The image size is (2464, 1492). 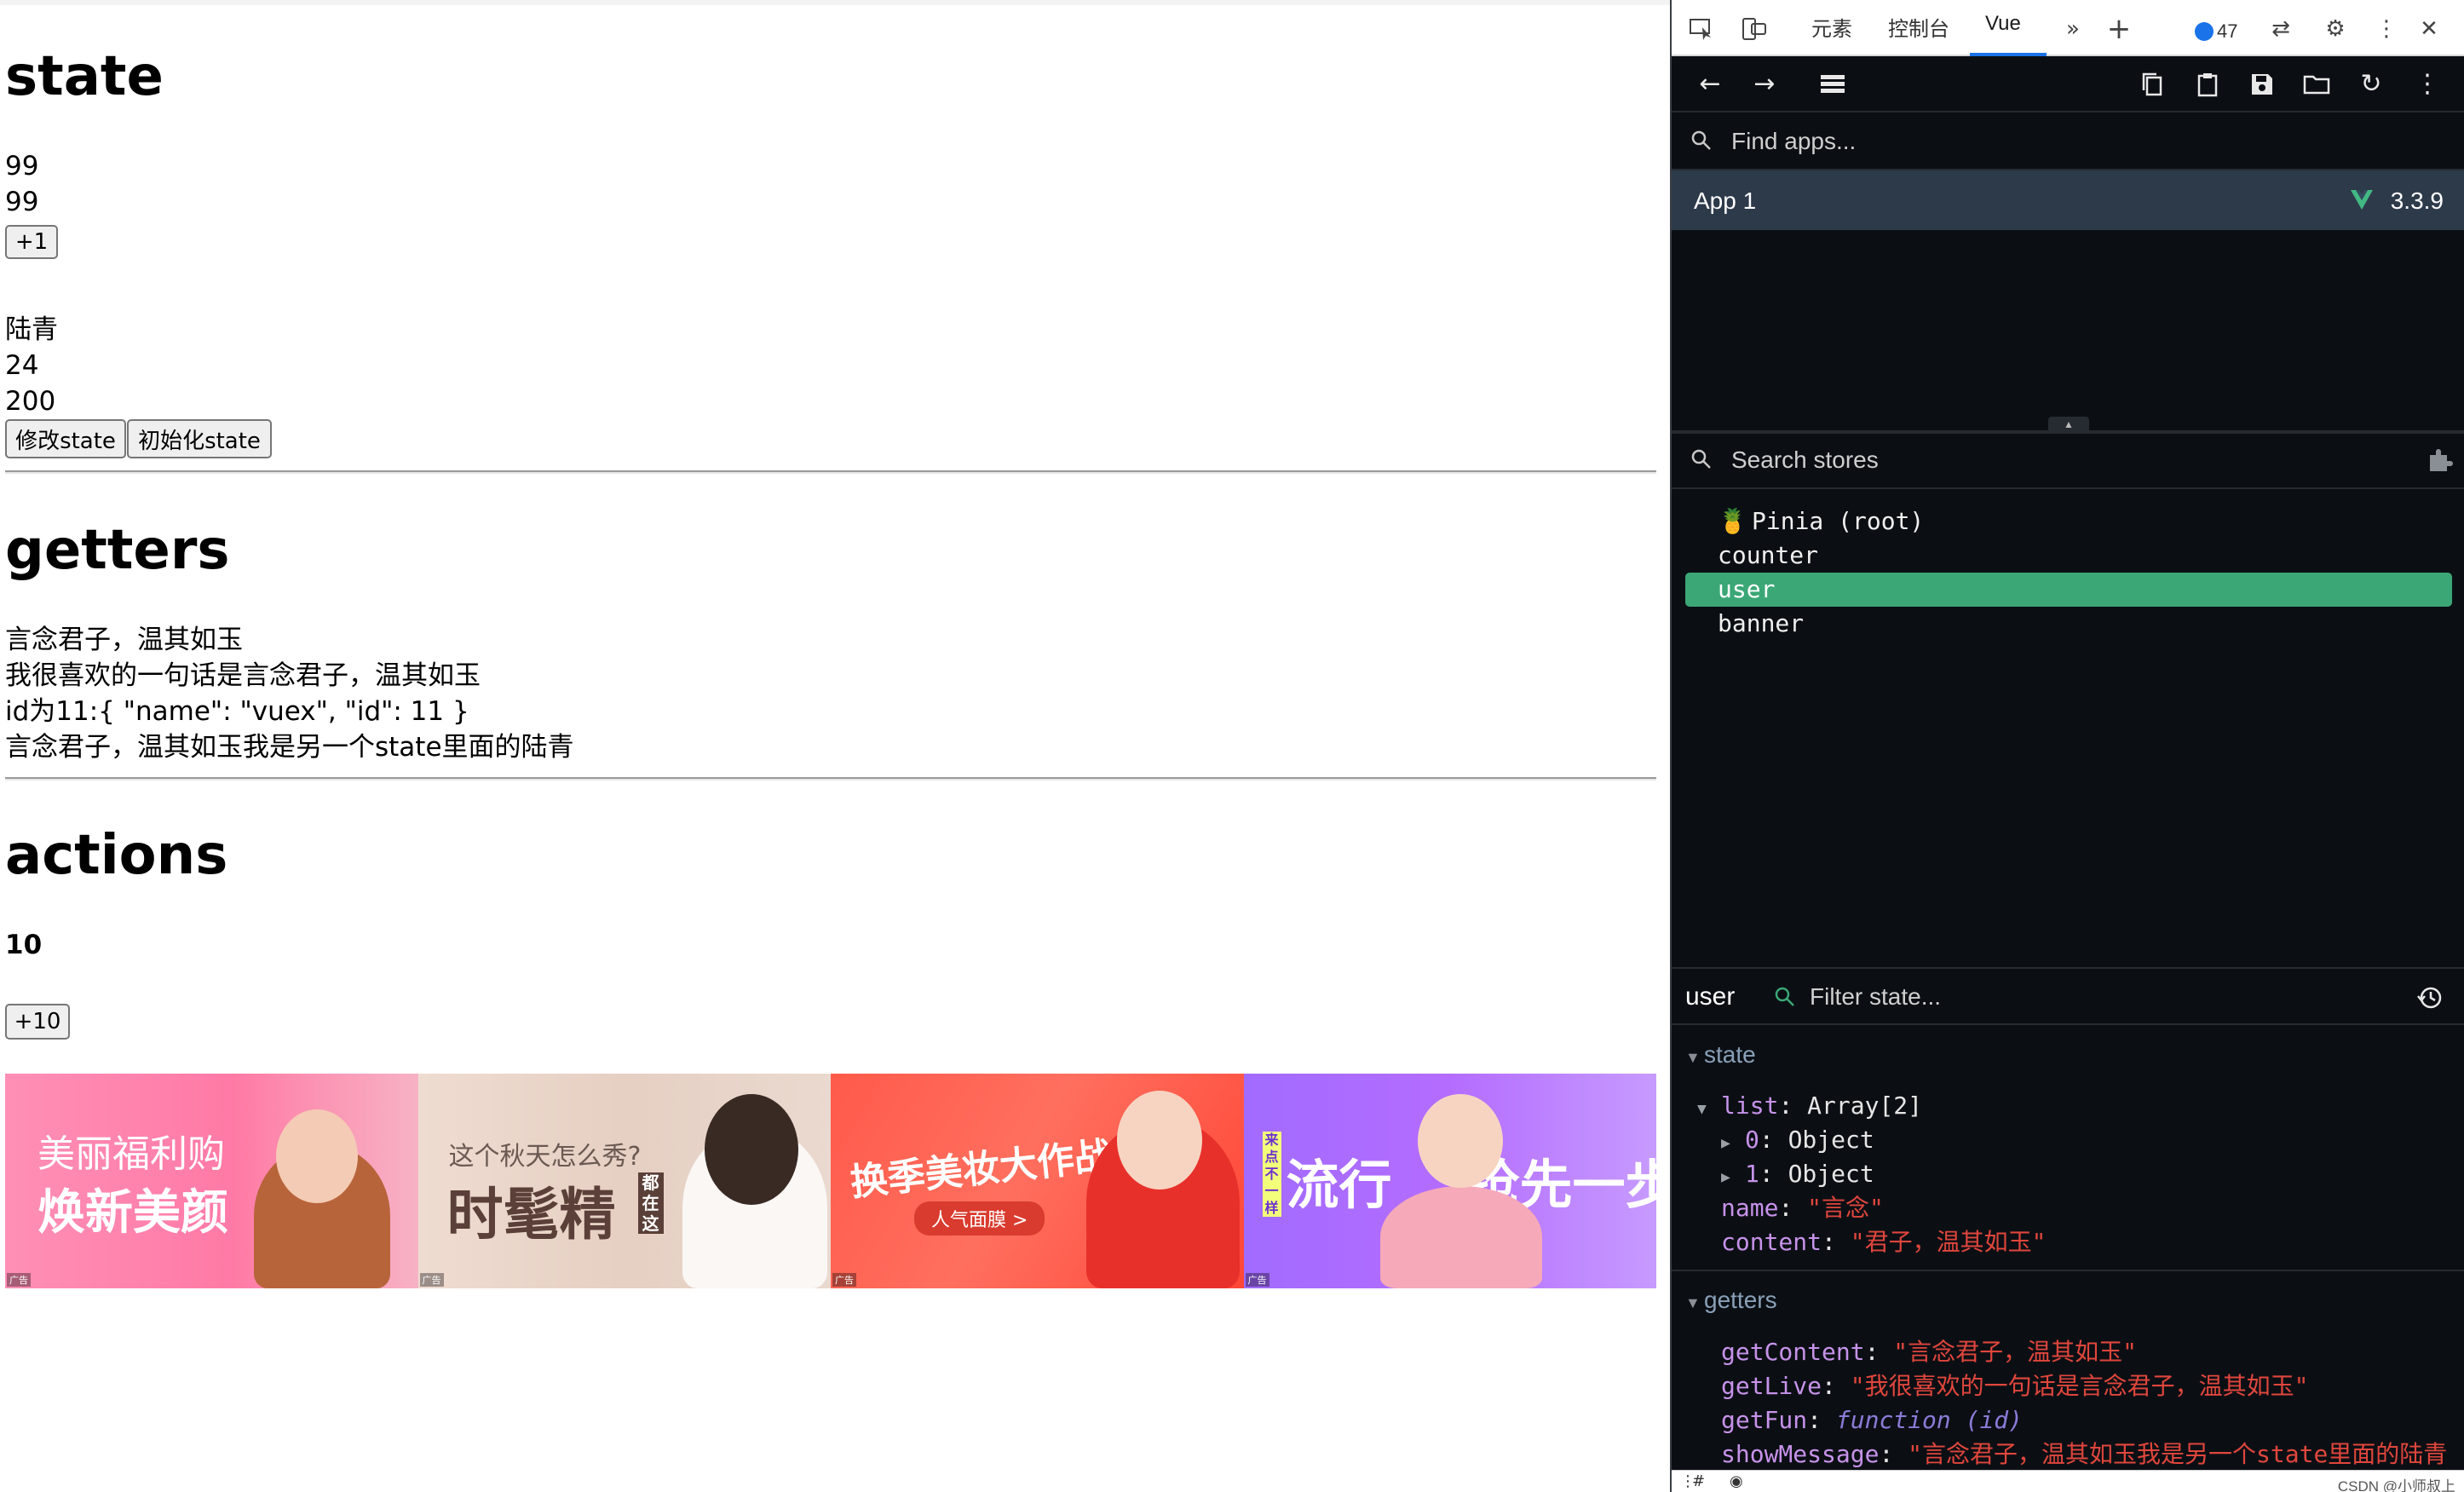 I want to click on user-score: 200, so click(x=30, y=401).